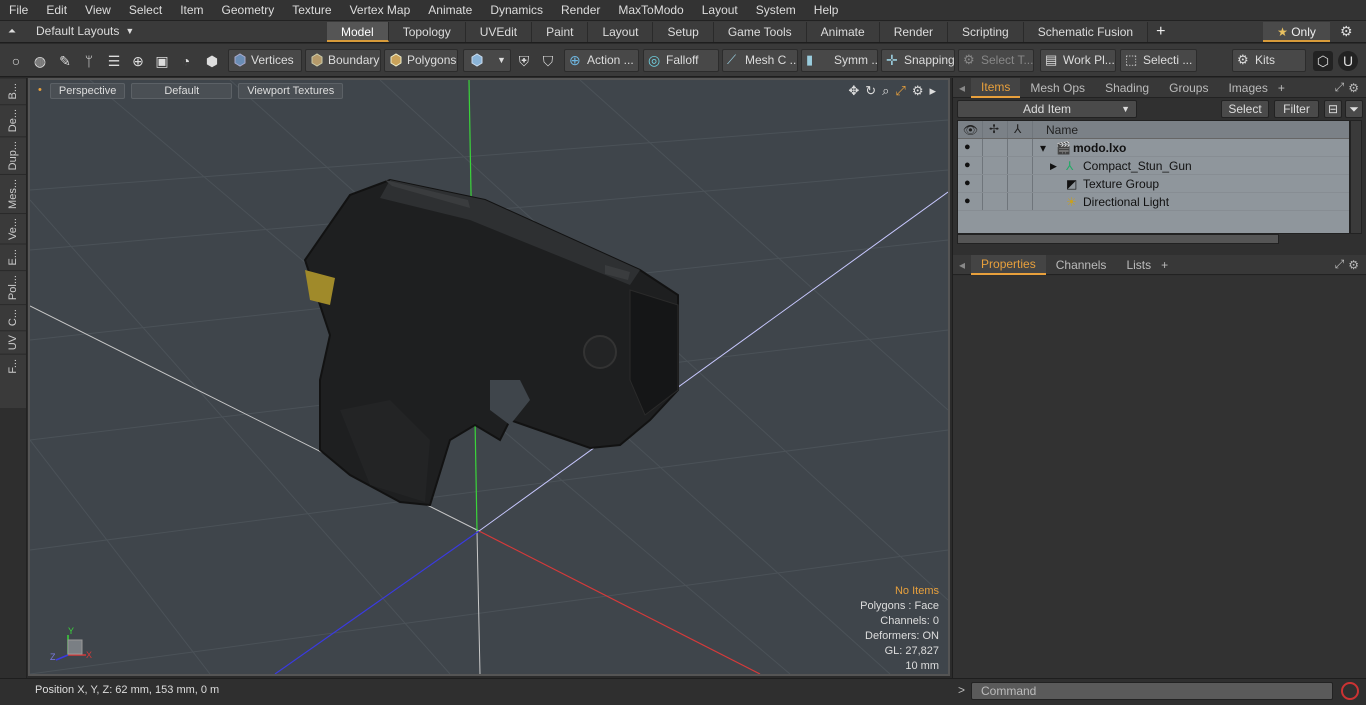 Image resolution: width=1366 pixels, height=705 pixels. What do you see at coordinates (380, 10) in the screenshot?
I see `menu-vertex-map: Vertex Map` at bounding box center [380, 10].